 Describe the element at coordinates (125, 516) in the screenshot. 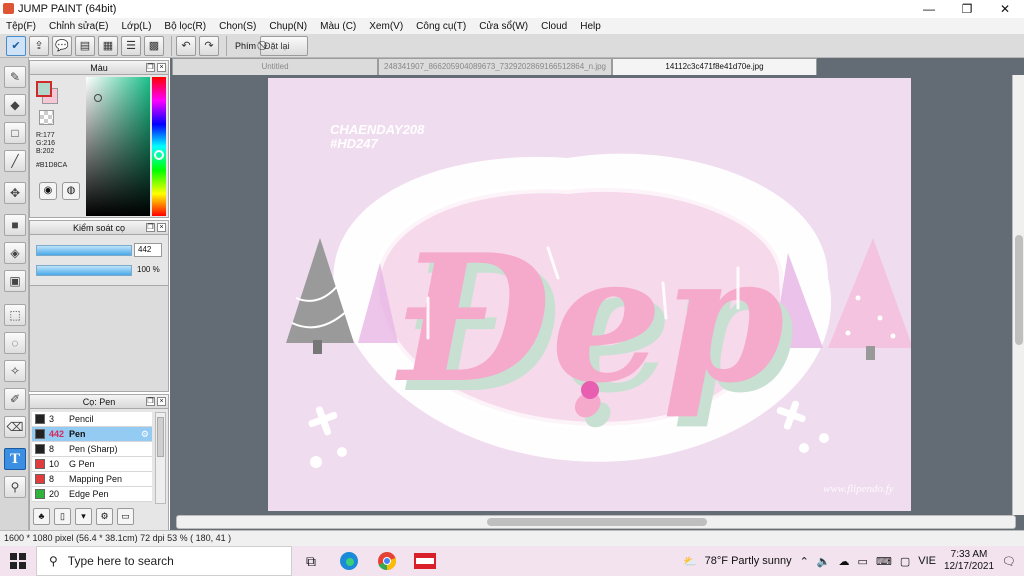

I see `folder-icon: ▭` at that location.